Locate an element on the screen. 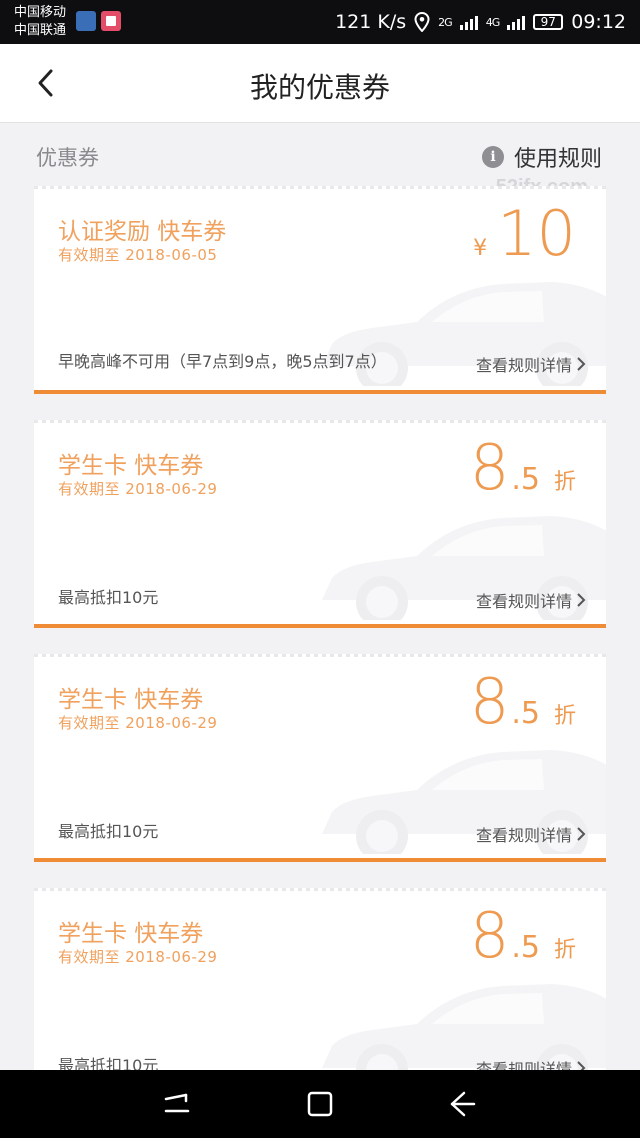 This screenshot has width=640, height=1138. network-4g-label: 4G is located at coordinates (492, 22).